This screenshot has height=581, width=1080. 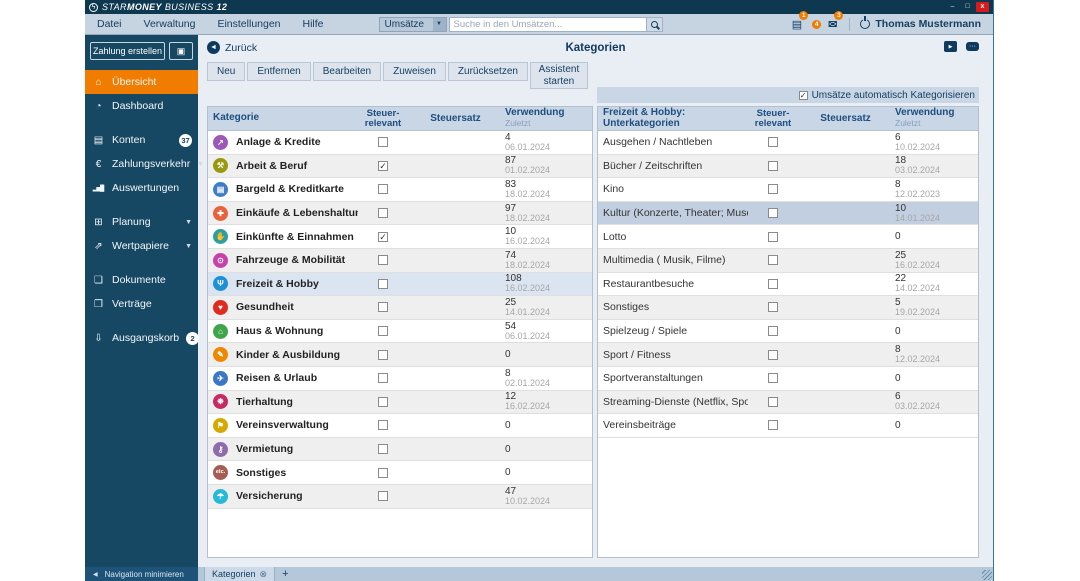 I want to click on table-row-multimedia-musik-filme: Multimedia ( Musik, Filme) 25 16.02.2024, so click(x=788, y=260).